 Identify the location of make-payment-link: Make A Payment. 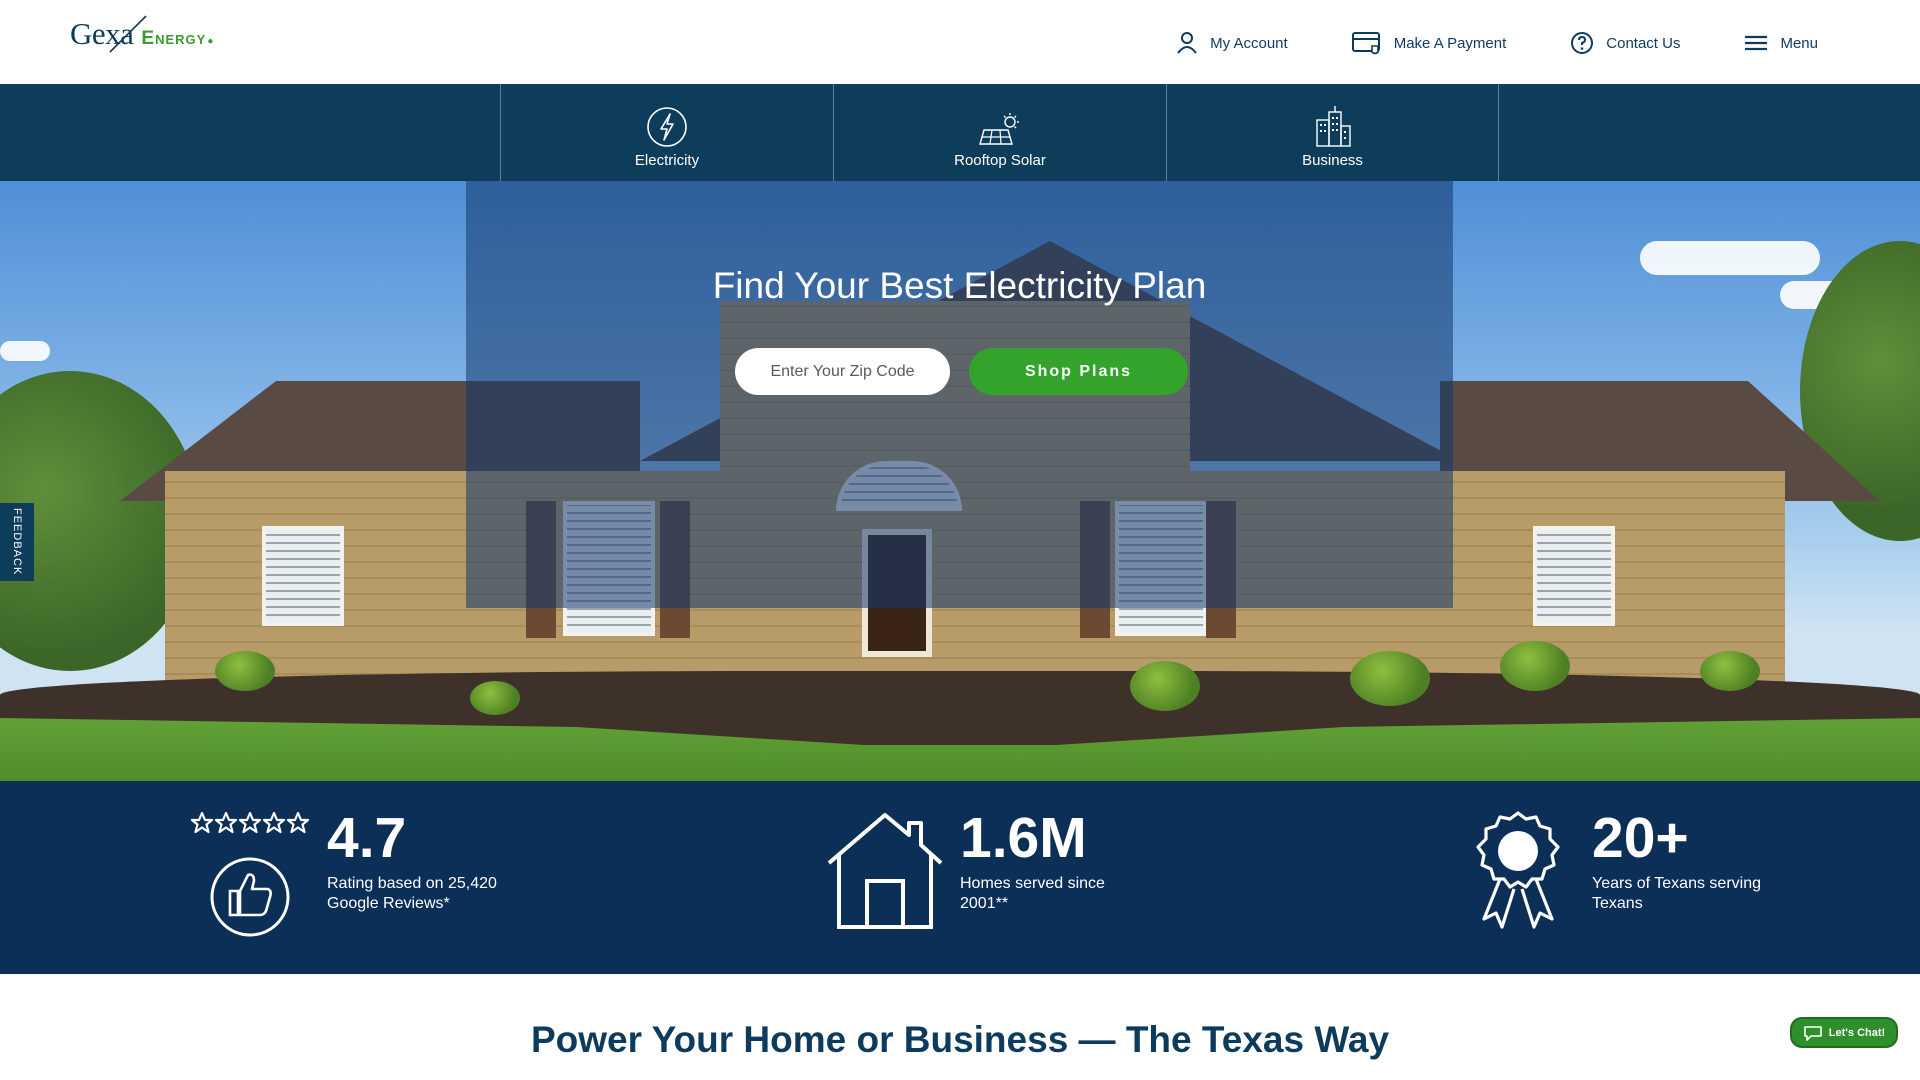
(1429, 43).